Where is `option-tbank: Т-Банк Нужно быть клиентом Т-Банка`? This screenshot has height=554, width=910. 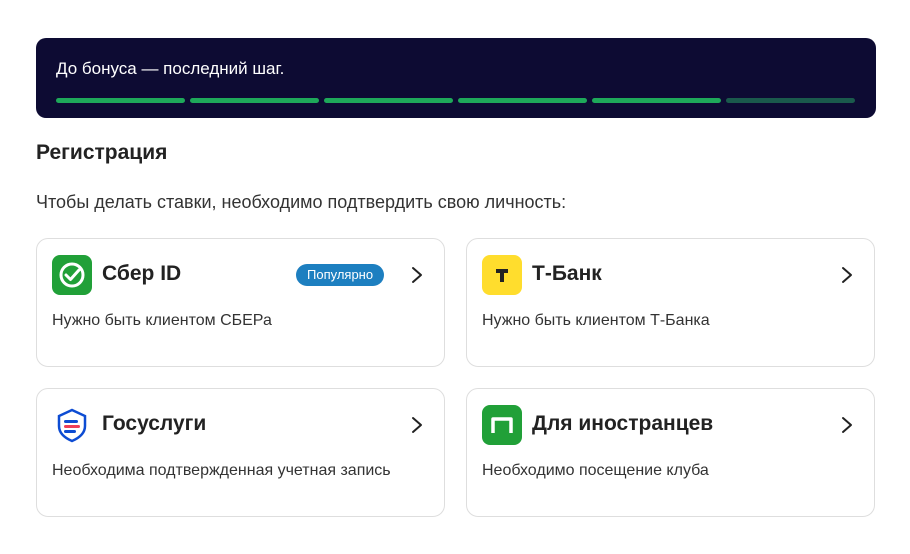
option-tbank: Т-Банк Нужно быть клиентом Т-Банка is located at coordinates (670, 302).